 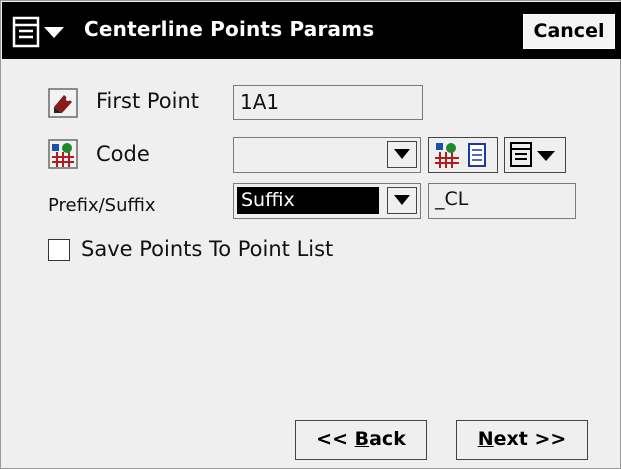 I want to click on dropdown-menu-icon, so click(x=532, y=154).